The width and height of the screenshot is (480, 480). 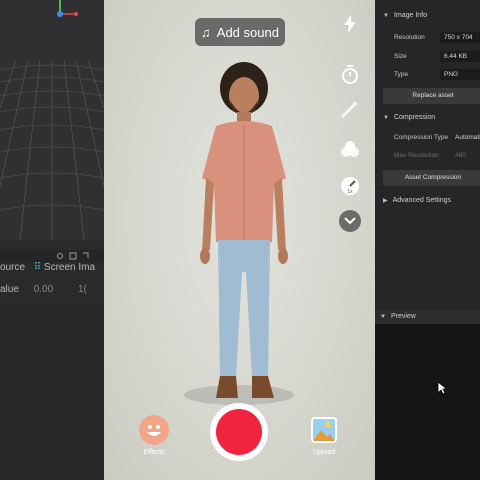 What do you see at coordinates (78, 256) in the screenshot?
I see `panel-tool-icons` at bounding box center [78, 256].